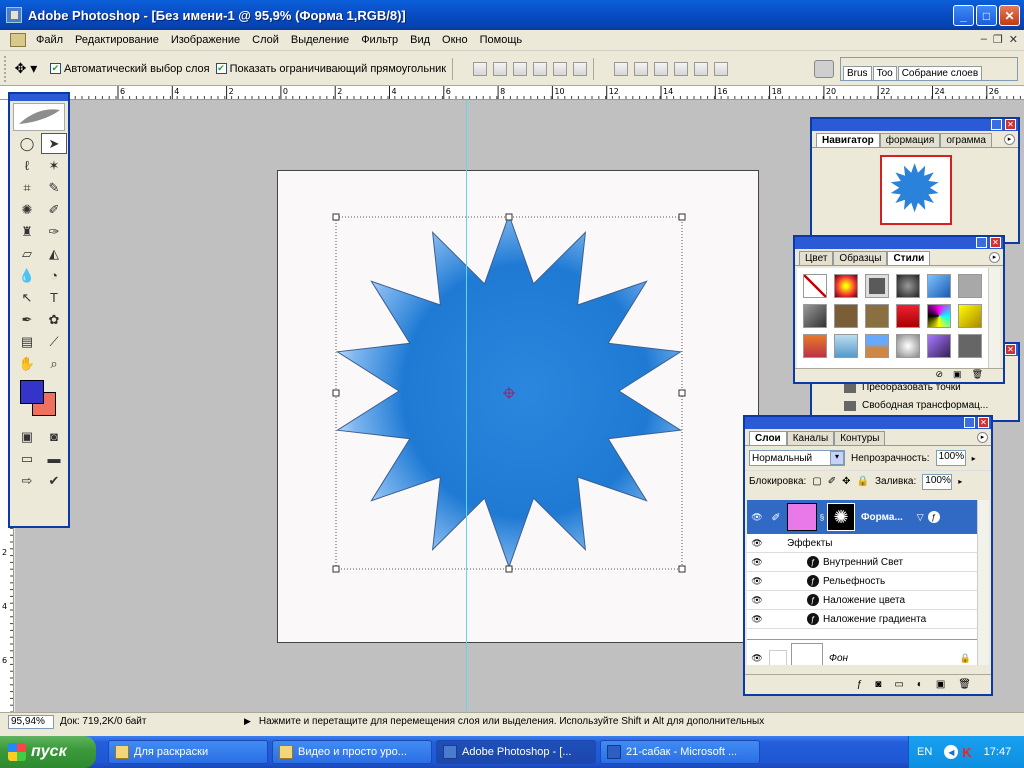  Describe the element at coordinates (940, 375) in the screenshot. I see `style-clear-icon: ⊘` at that location.